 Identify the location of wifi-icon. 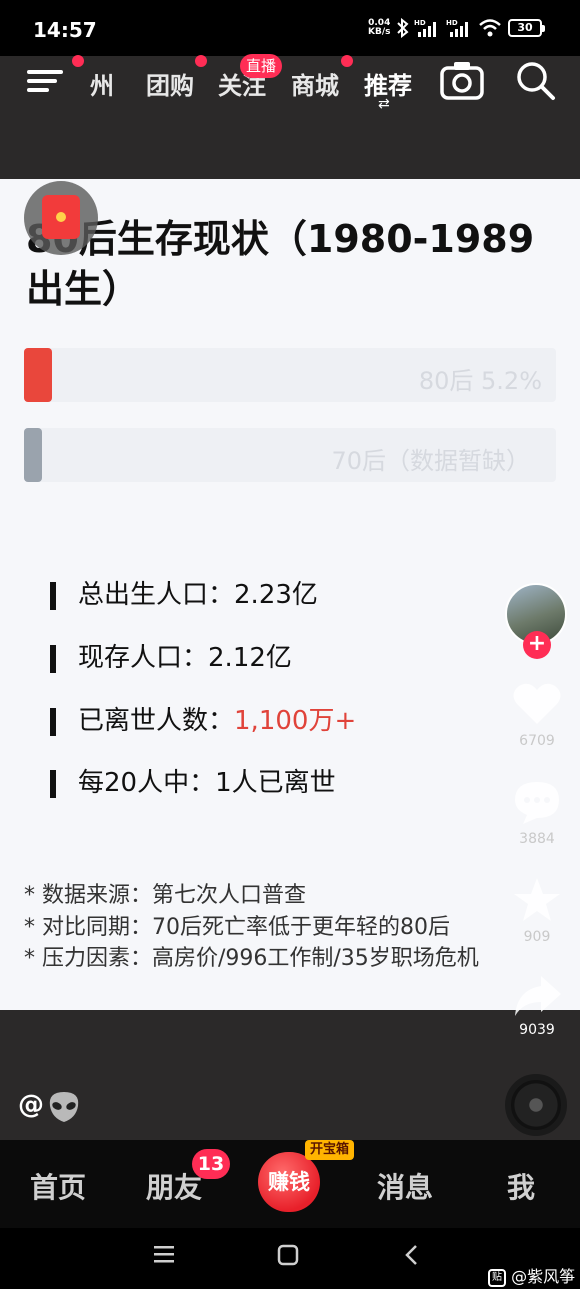
(490, 28).